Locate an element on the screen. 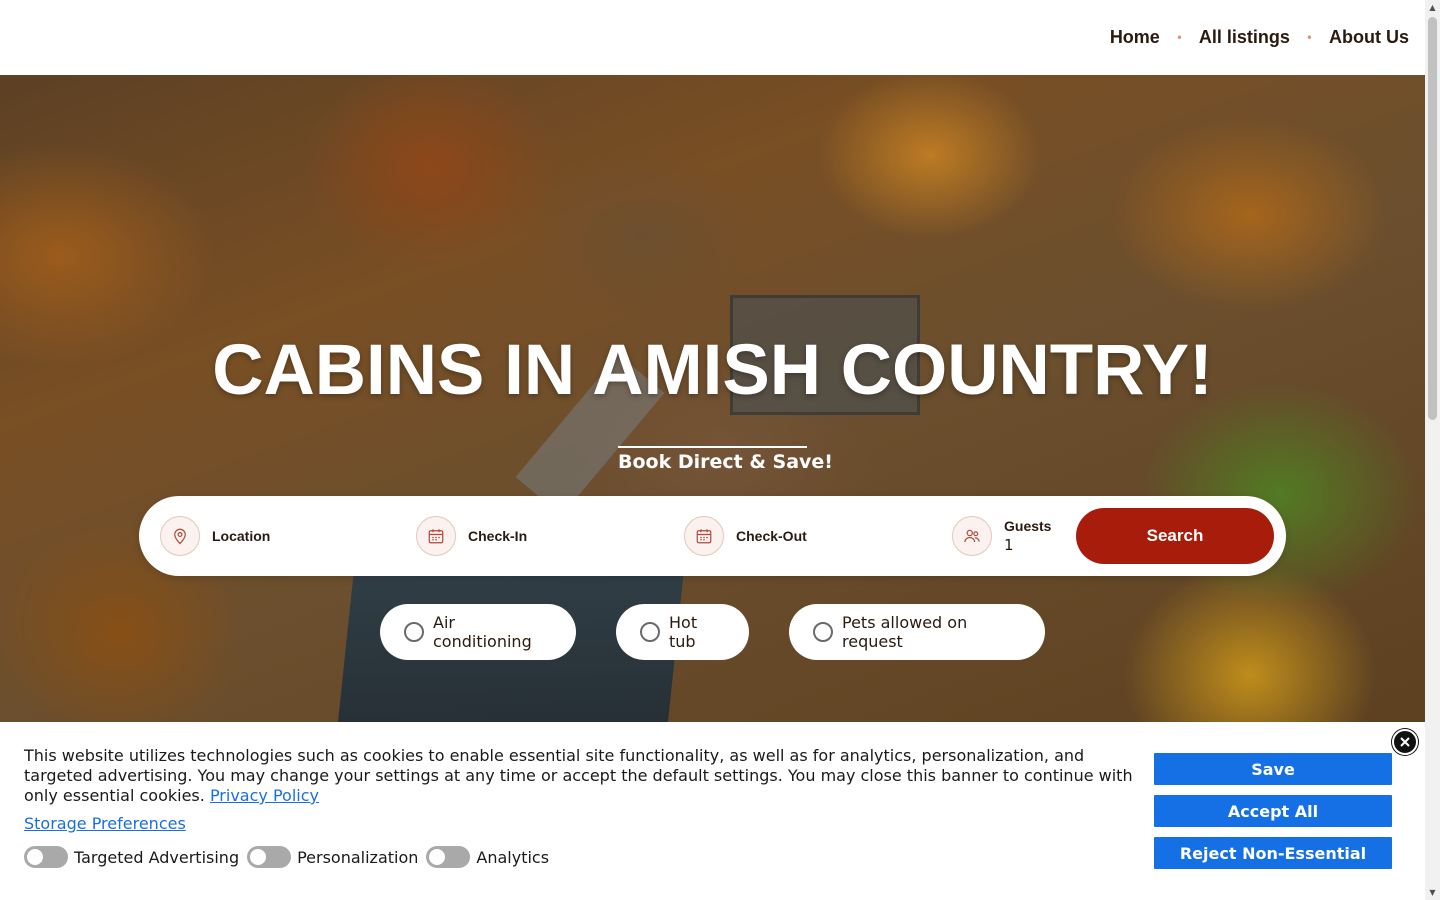  amenity-label: Hot tub is located at coordinates (683, 632).